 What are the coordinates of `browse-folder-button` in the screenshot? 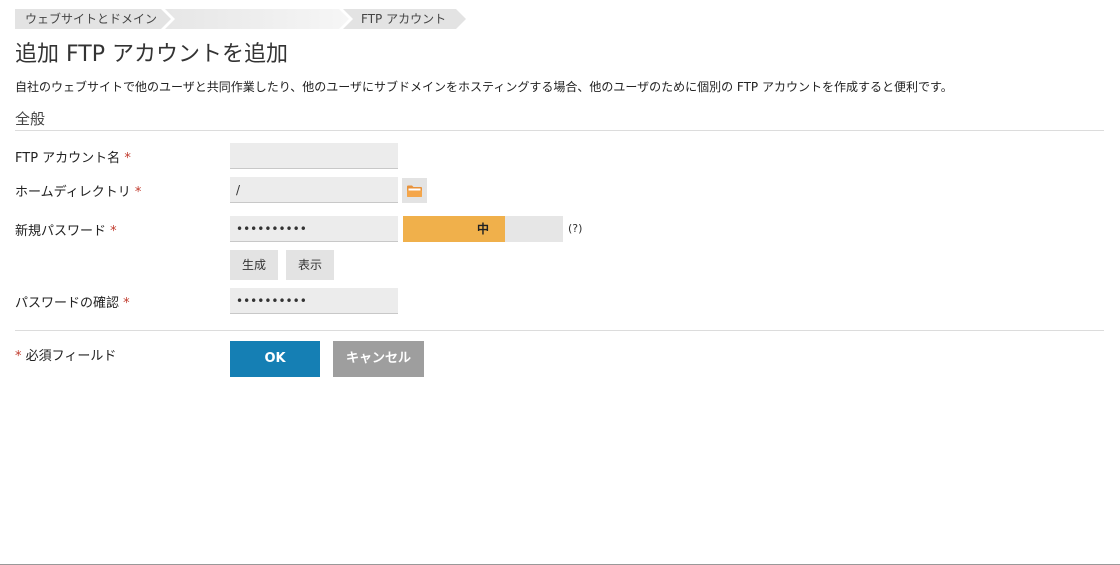 It's located at (414, 190).